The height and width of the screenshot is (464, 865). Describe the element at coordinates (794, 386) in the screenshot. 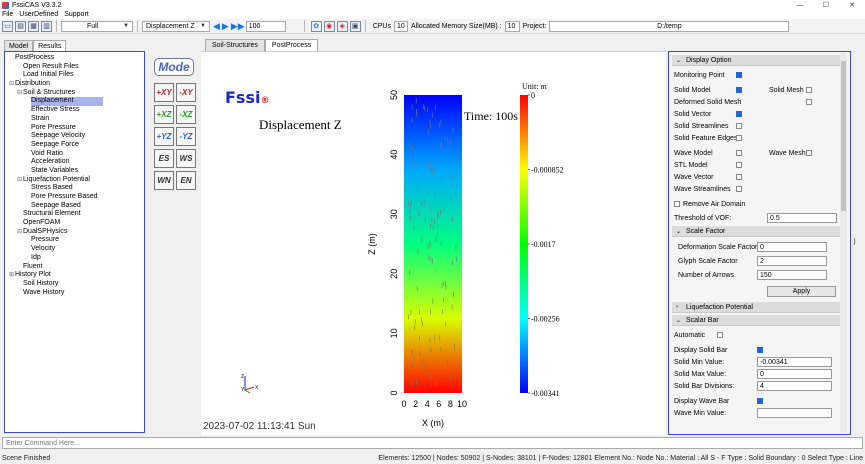

I see `solid-divisions-input: 4` at that location.